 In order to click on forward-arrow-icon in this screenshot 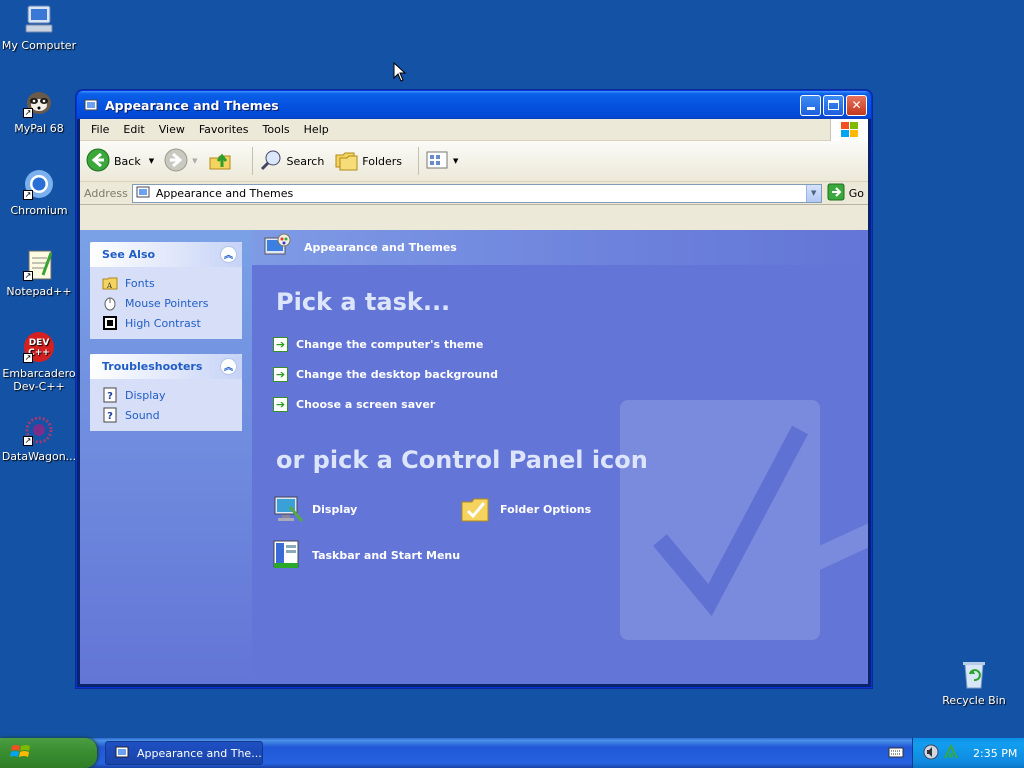, I will do `click(176, 161)`.